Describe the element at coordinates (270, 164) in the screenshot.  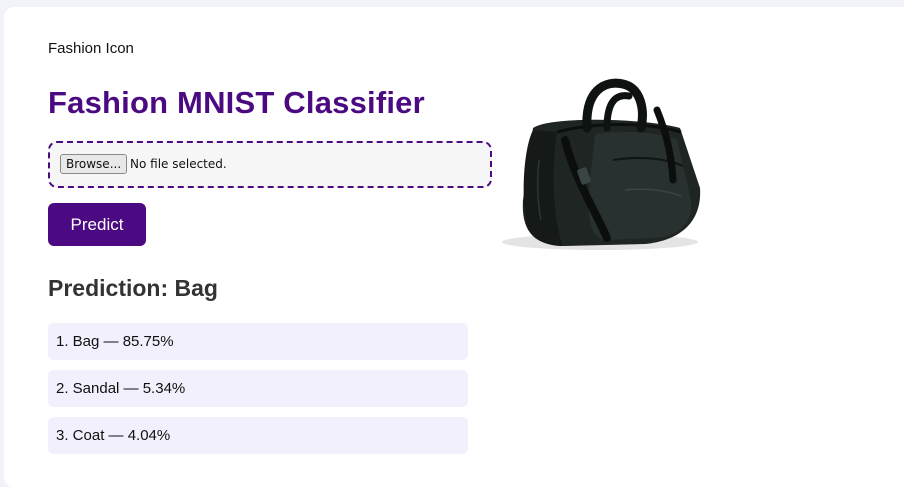
I see `file-upload-zone: Browse... No file selected.` at that location.